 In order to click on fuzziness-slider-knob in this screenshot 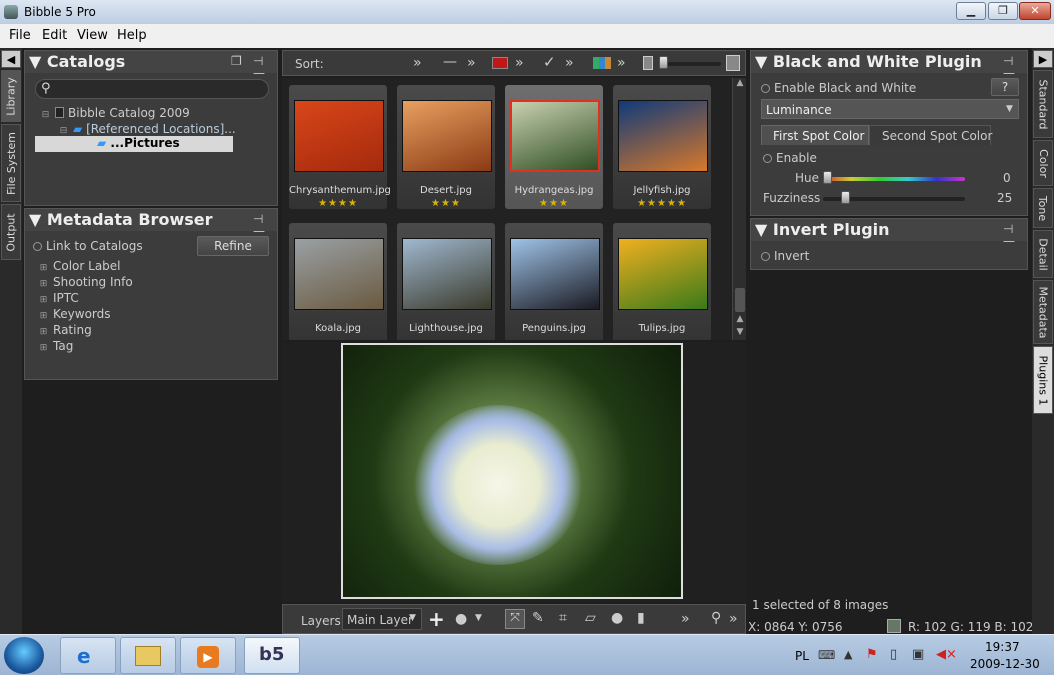, I will do `click(845, 197)`.